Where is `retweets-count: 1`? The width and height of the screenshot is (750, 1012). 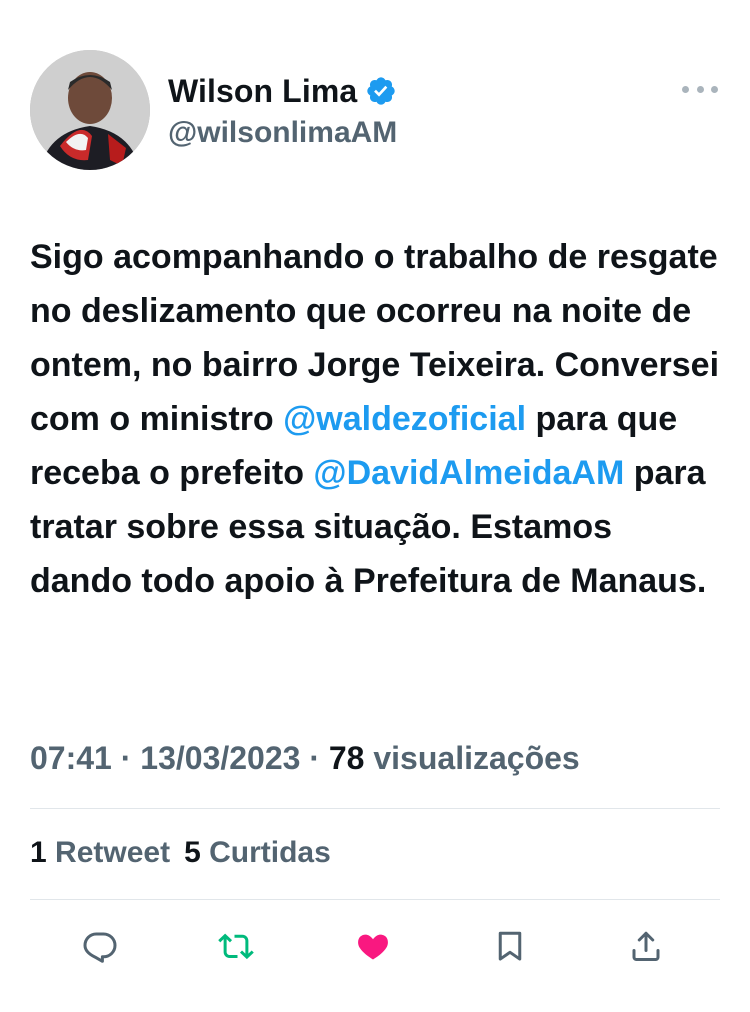 retweets-count: 1 is located at coordinates (38, 852).